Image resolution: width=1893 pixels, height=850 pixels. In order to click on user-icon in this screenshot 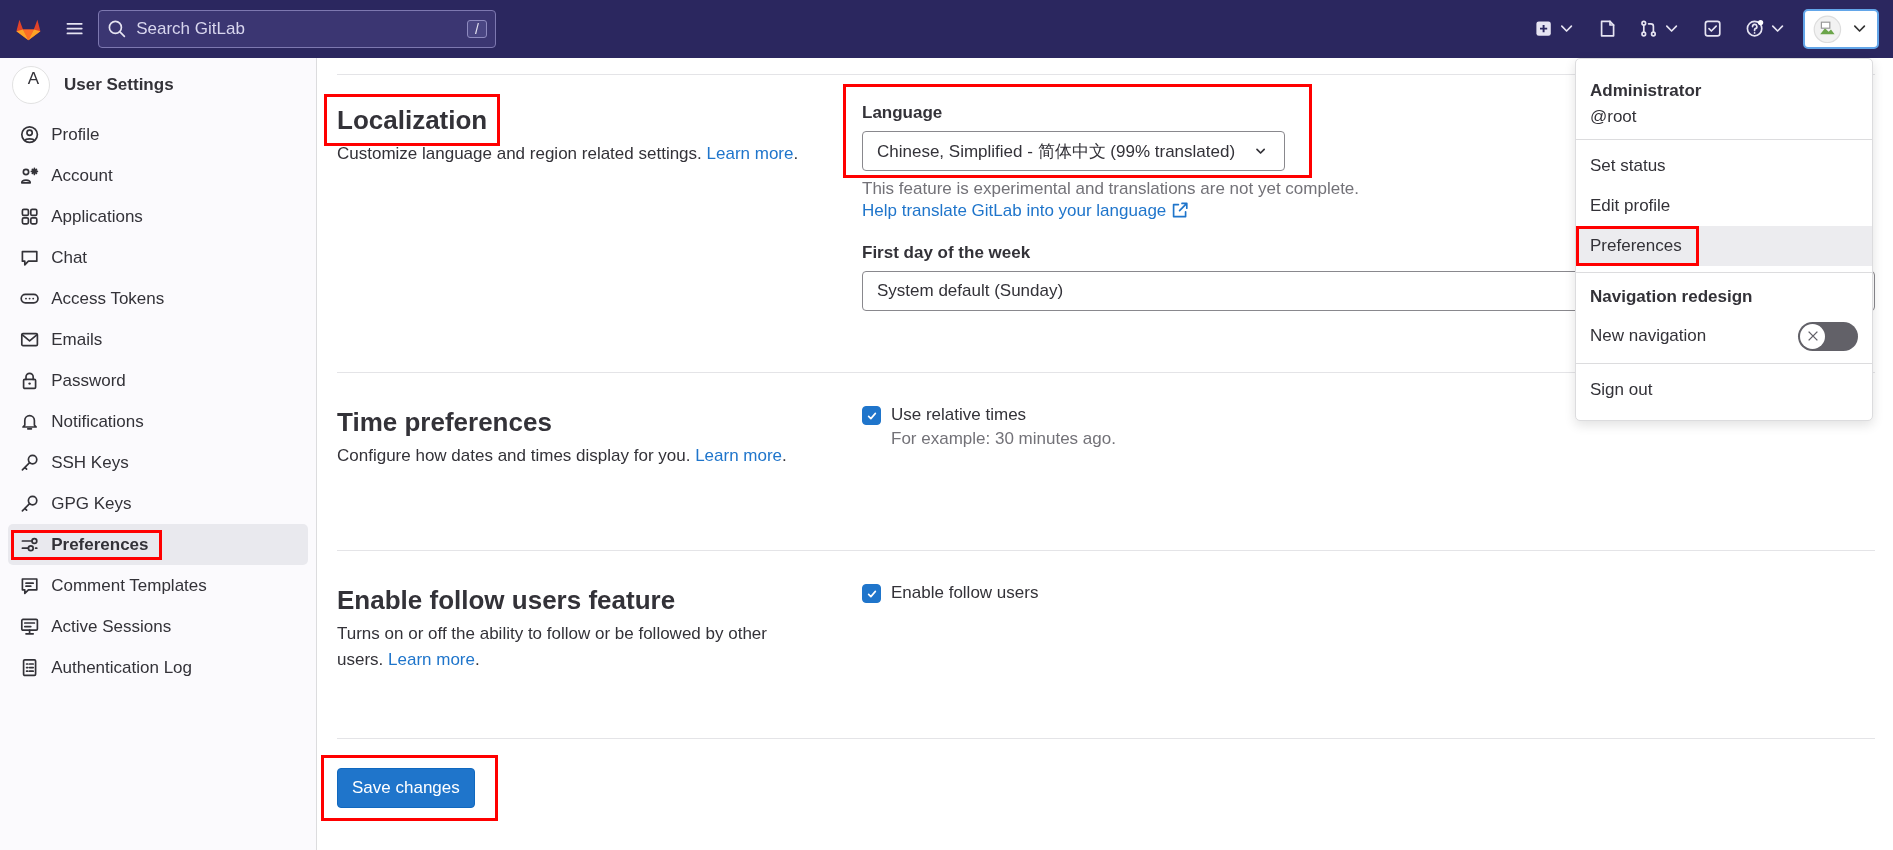, I will do `click(30, 134)`.